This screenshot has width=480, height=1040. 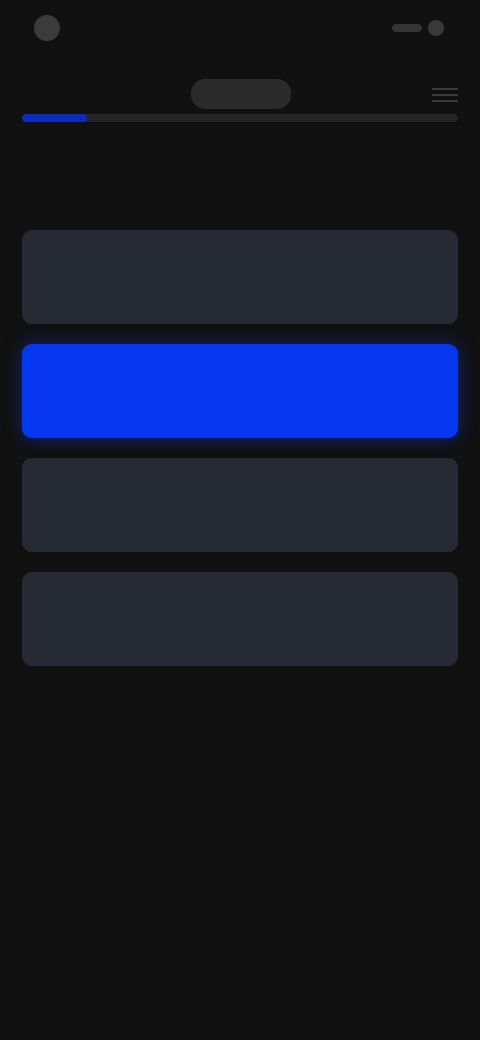 What do you see at coordinates (55, 118) in the screenshot?
I see `progress-fill` at bounding box center [55, 118].